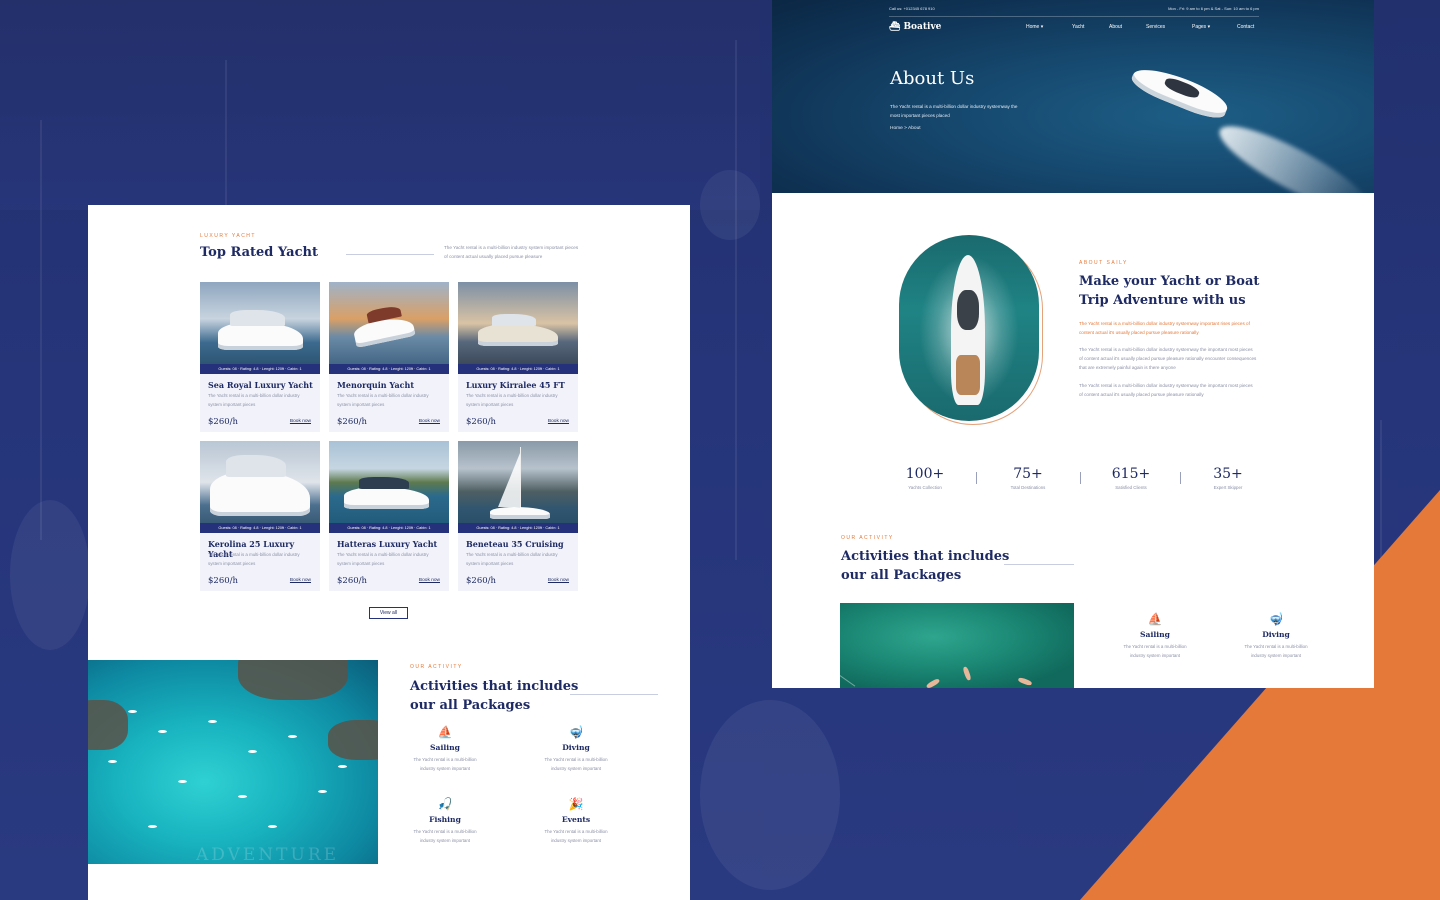 This screenshot has width=1440, height=900. I want to click on stat-clients: 615+ Satisfied Clients, so click(1131, 478).